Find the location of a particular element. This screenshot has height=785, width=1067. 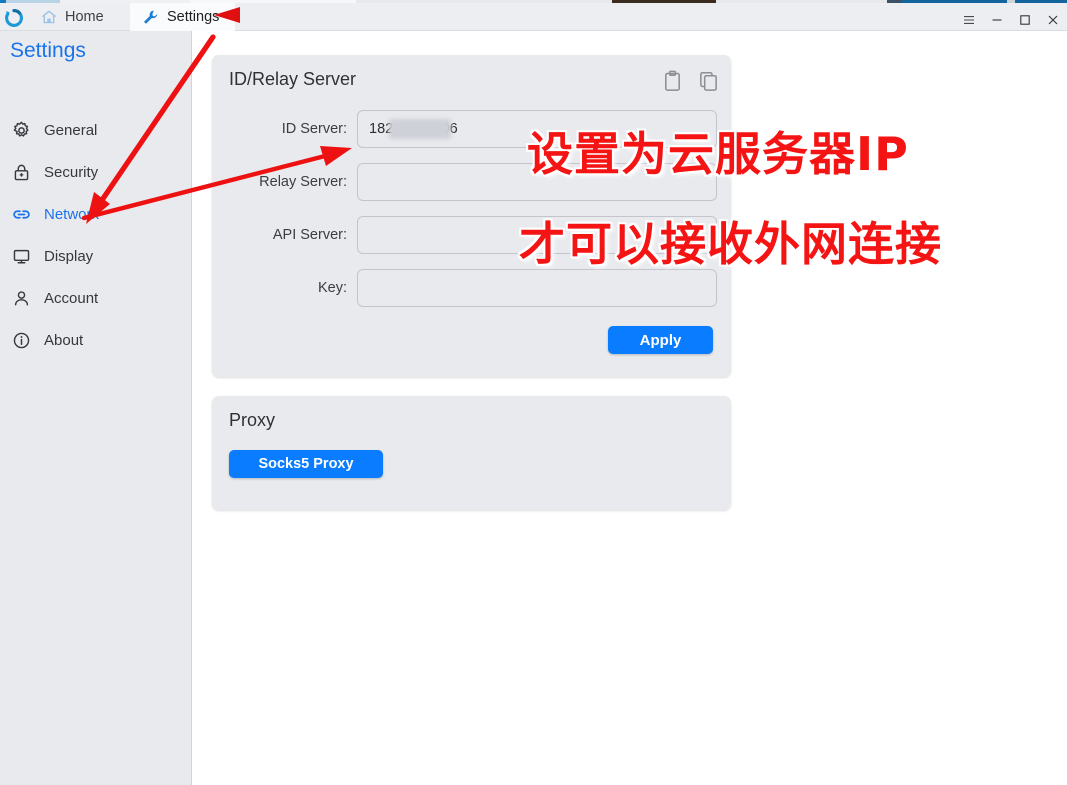

sidebar-item-network: Network is located at coordinates (96, 214).